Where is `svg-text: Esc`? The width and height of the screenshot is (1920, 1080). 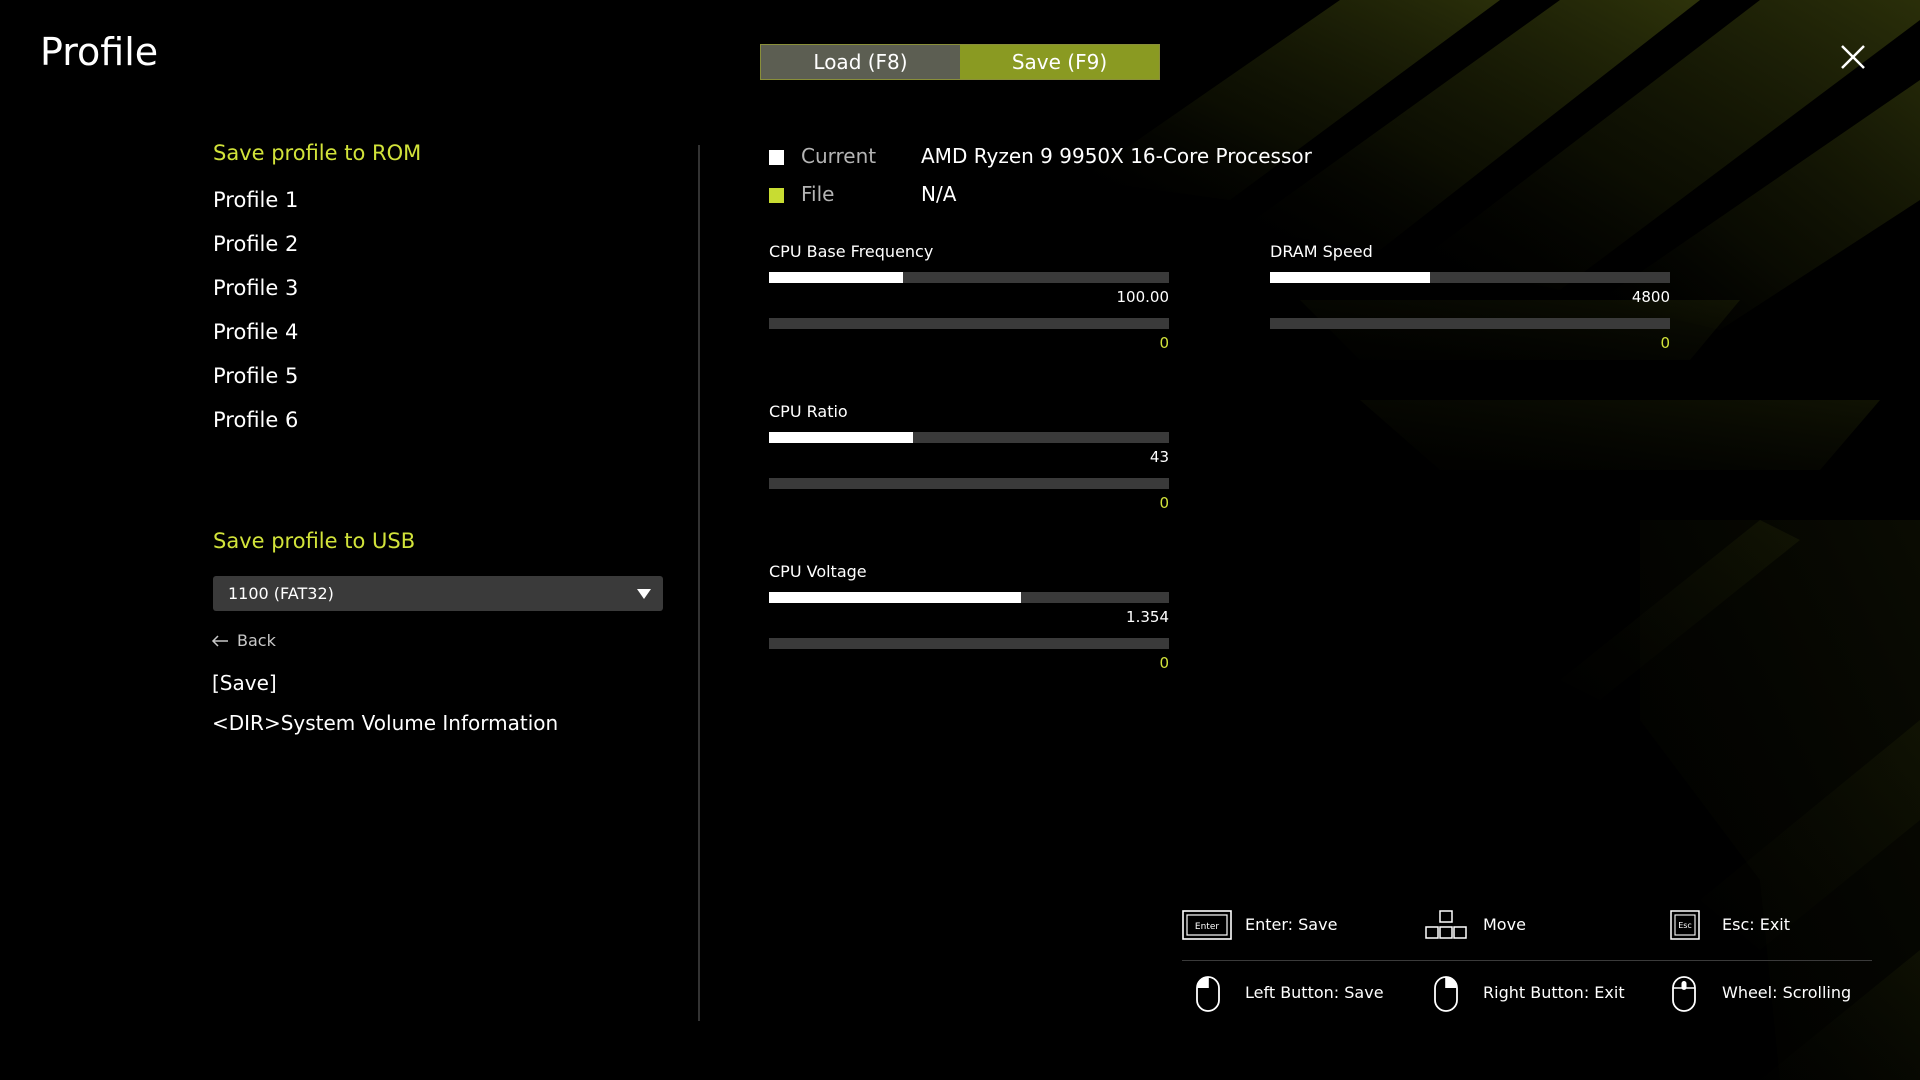
svg-text: Esc is located at coordinates (1685, 925).